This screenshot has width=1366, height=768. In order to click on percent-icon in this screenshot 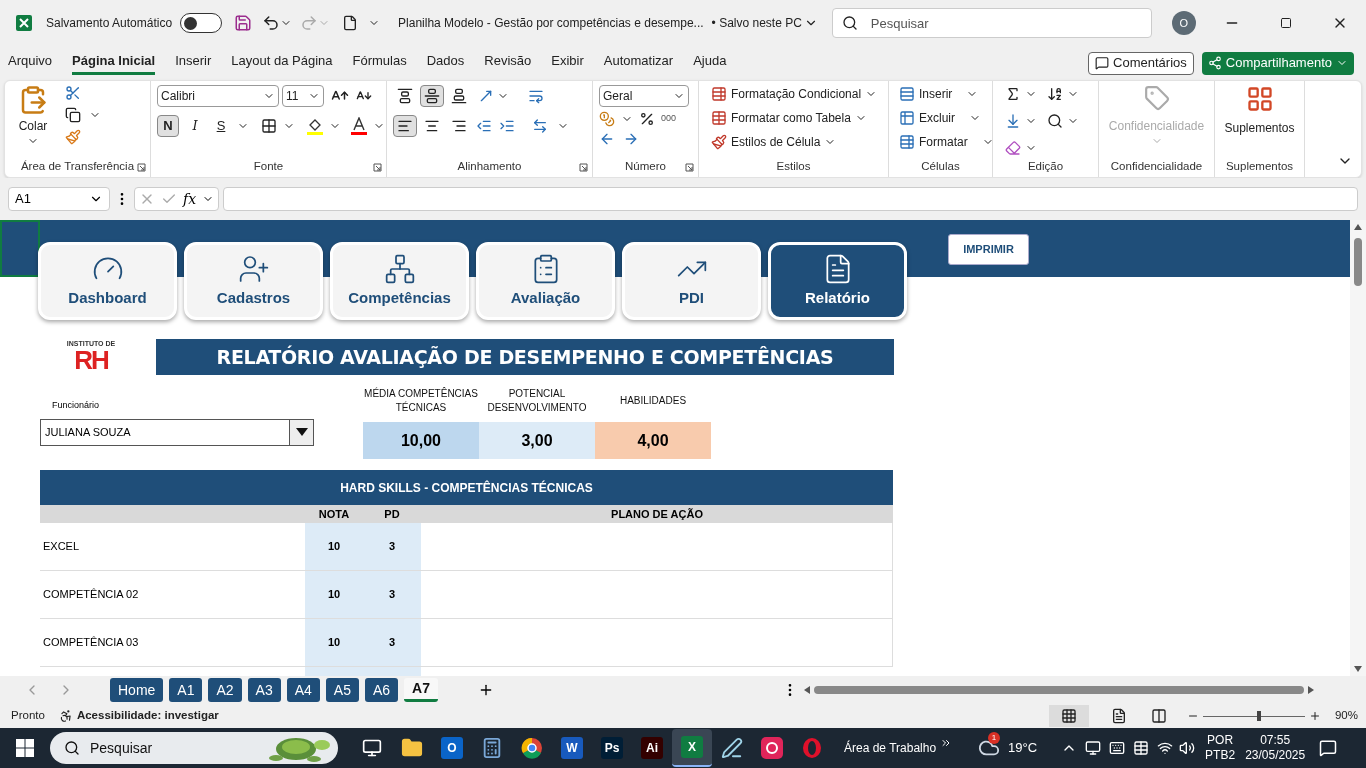, I will do `click(647, 119)`.